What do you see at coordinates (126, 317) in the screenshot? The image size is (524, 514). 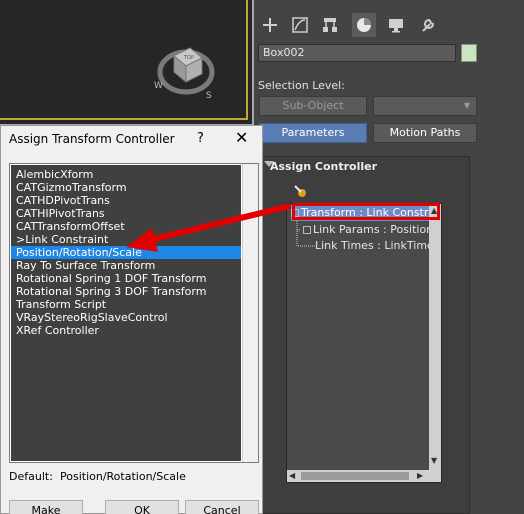 I see `list-item: VRayStereoRigSlaveControl` at bounding box center [126, 317].